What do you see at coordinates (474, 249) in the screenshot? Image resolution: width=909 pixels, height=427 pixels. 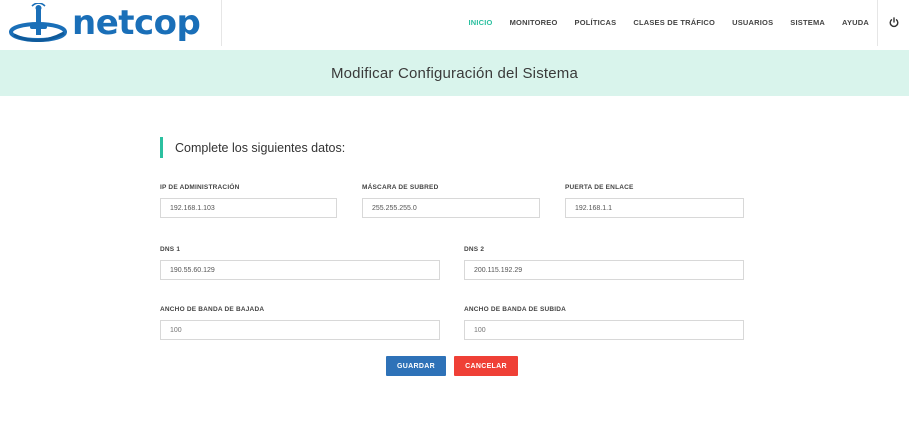 I see `dns2-label: DNS 2` at bounding box center [474, 249].